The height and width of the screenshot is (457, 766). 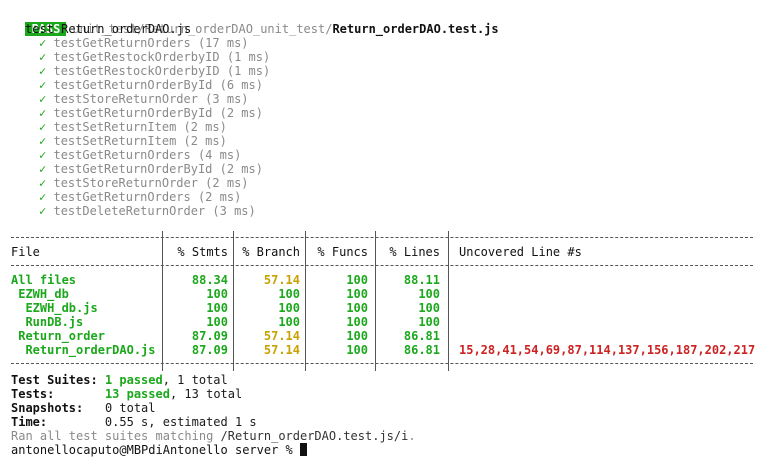 What do you see at coordinates (421, 280) in the screenshot?
I see `table-row-cell: 88.11` at bounding box center [421, 280].